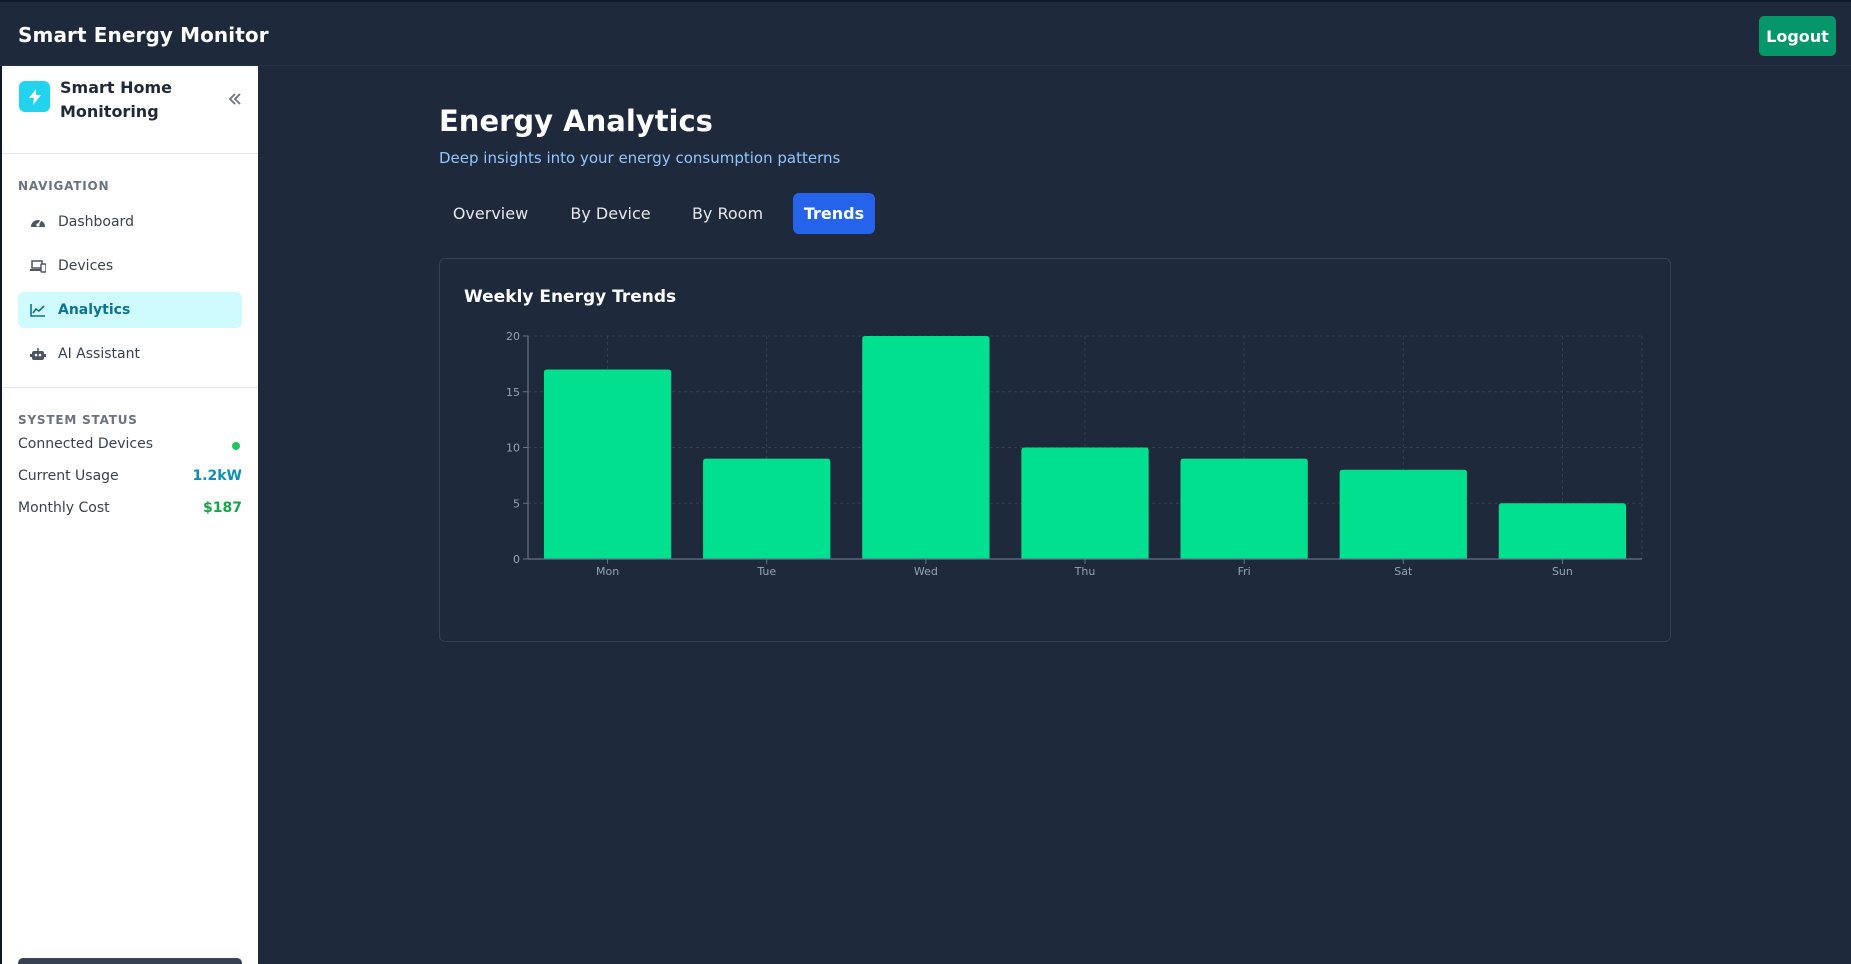 The width and height of the screenshot is (1851, 964). What do you see at coordinates (78, 420) in the screenshot?
I see `status-section-label: SYSTEM STATUS` at bounding box center [78, 420].